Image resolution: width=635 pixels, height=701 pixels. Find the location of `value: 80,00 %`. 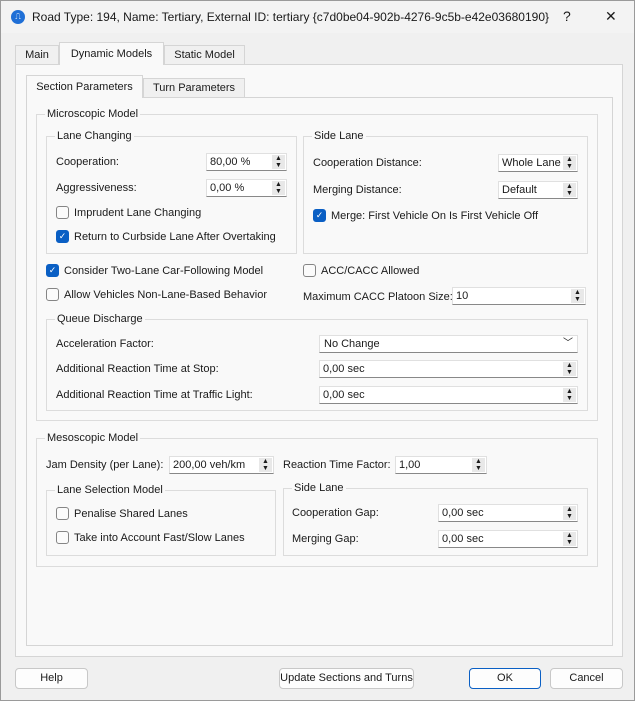

value: 80,00 % is located at coordinates (230, 162).